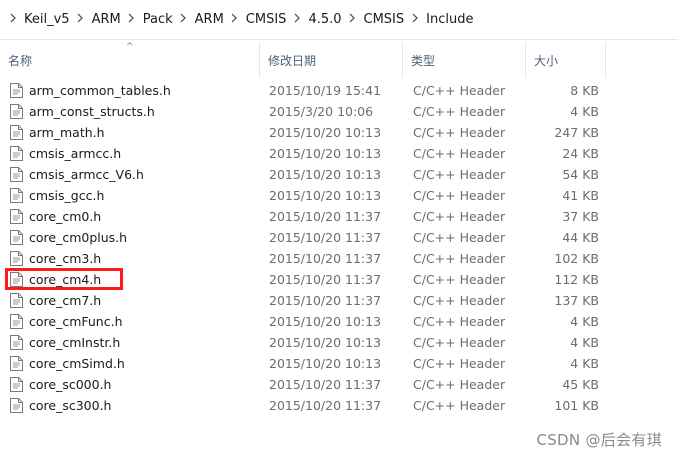  I want to click on breadcrumb-item: Include, so click(449, 19).